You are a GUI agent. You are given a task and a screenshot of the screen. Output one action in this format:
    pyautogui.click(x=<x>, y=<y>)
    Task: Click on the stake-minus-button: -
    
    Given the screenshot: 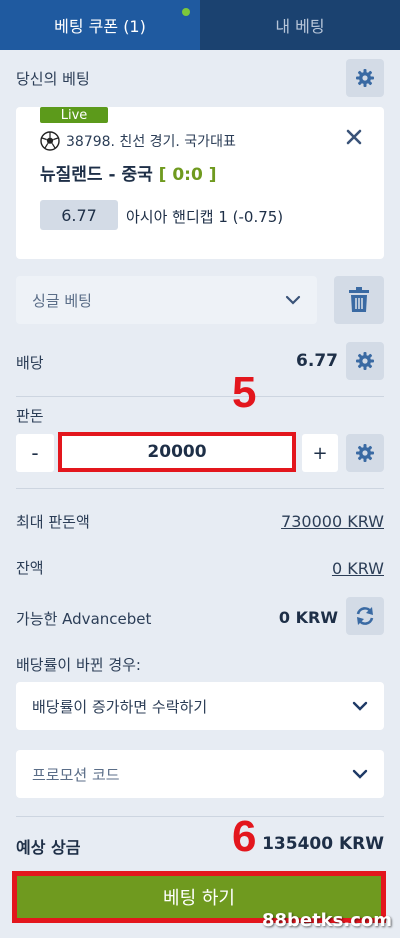 What is the action you would take?
    pyautogui.click(x=35, y=453)
    